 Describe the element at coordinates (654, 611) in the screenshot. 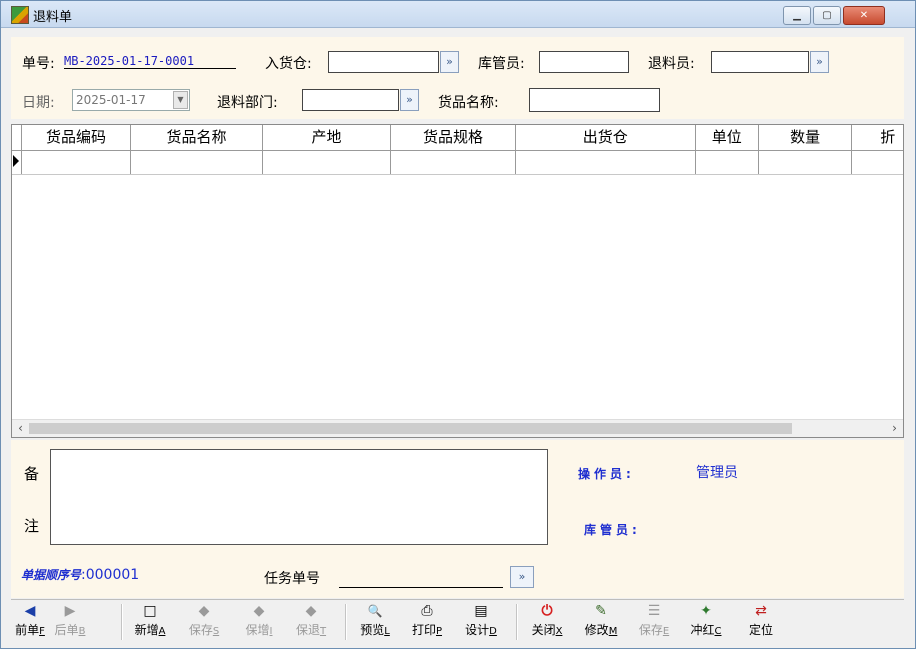

I see `save-list-icon: ☰` at that location.